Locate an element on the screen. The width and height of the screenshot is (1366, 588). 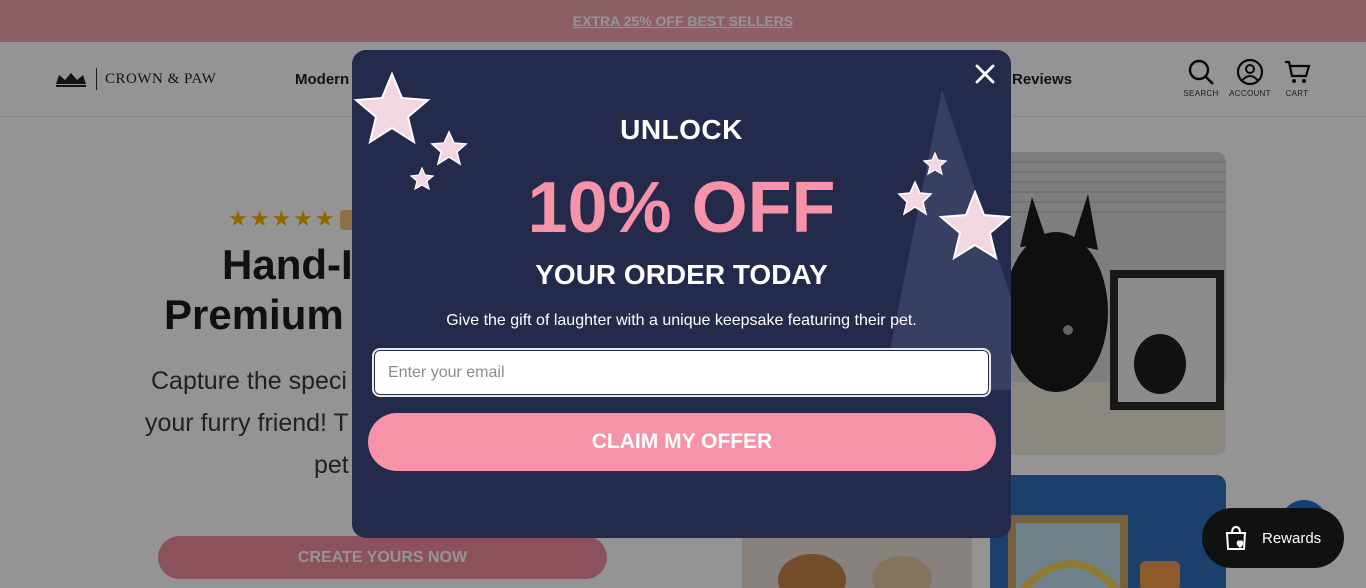
email-input is located at coordinates (681, 372).